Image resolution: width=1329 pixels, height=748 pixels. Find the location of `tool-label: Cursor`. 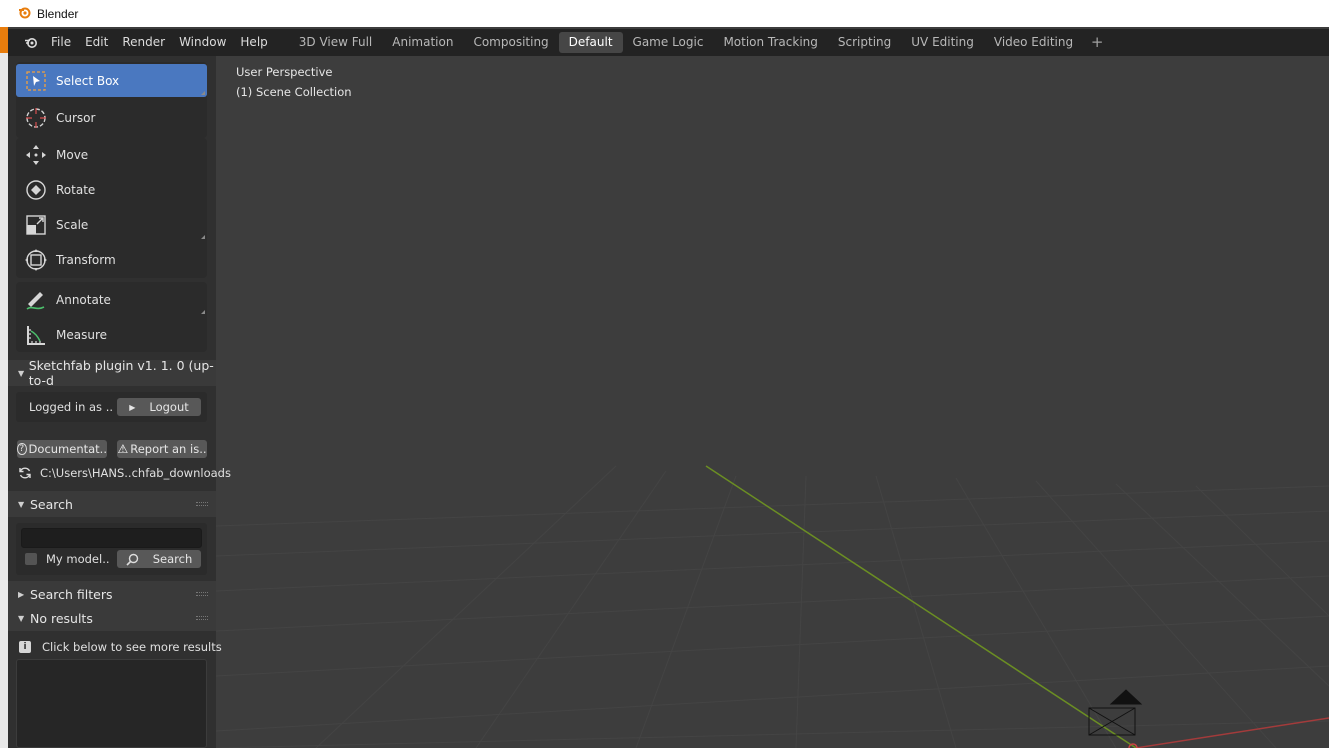

tool-label: Cursor is located at coordinates (76, 117).